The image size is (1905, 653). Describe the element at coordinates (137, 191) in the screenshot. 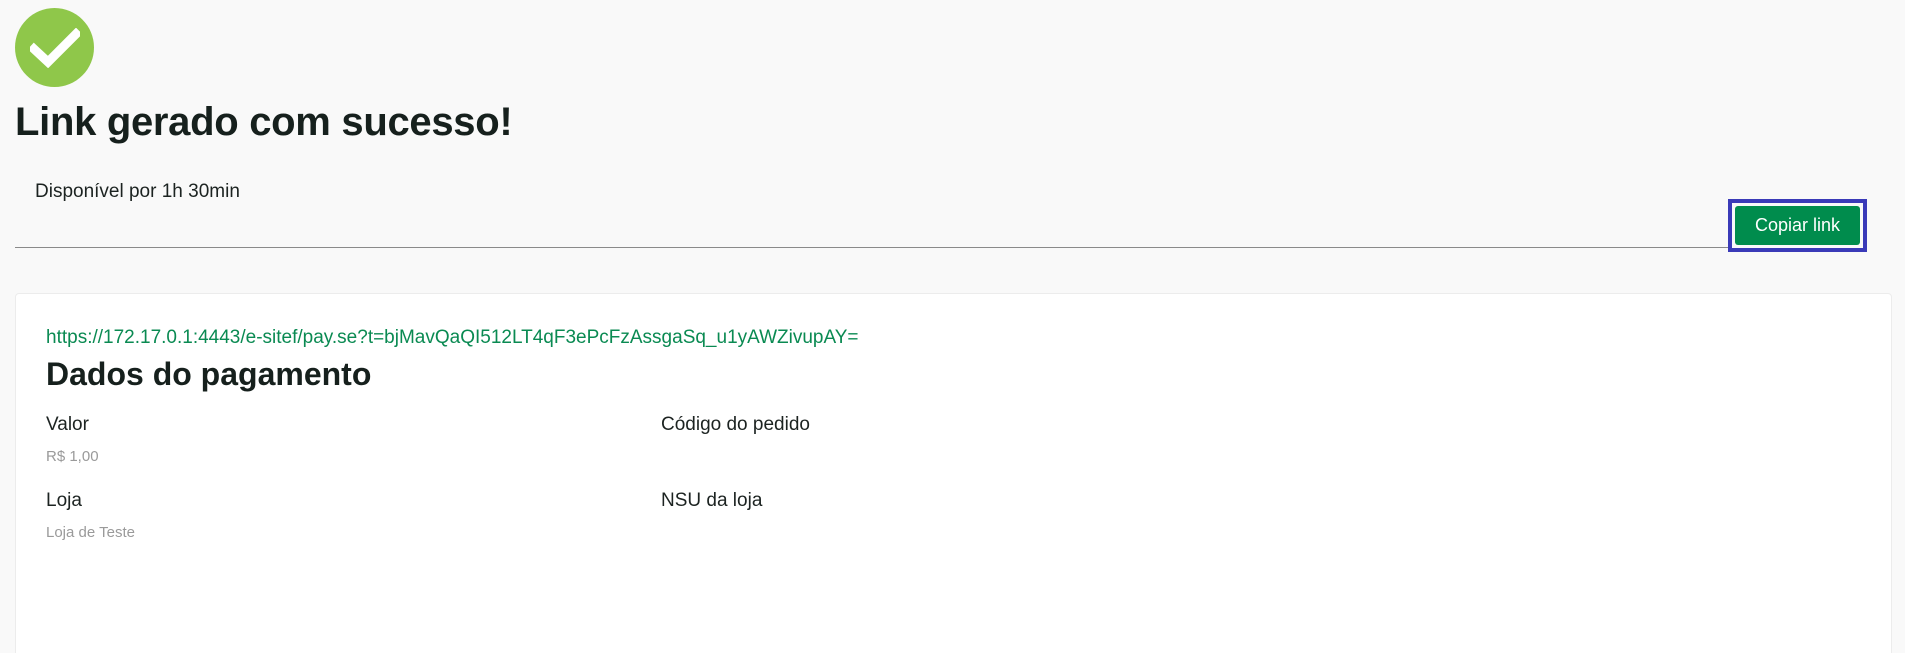

I see `availability-text: Disponível por 1h 30min` at that location.